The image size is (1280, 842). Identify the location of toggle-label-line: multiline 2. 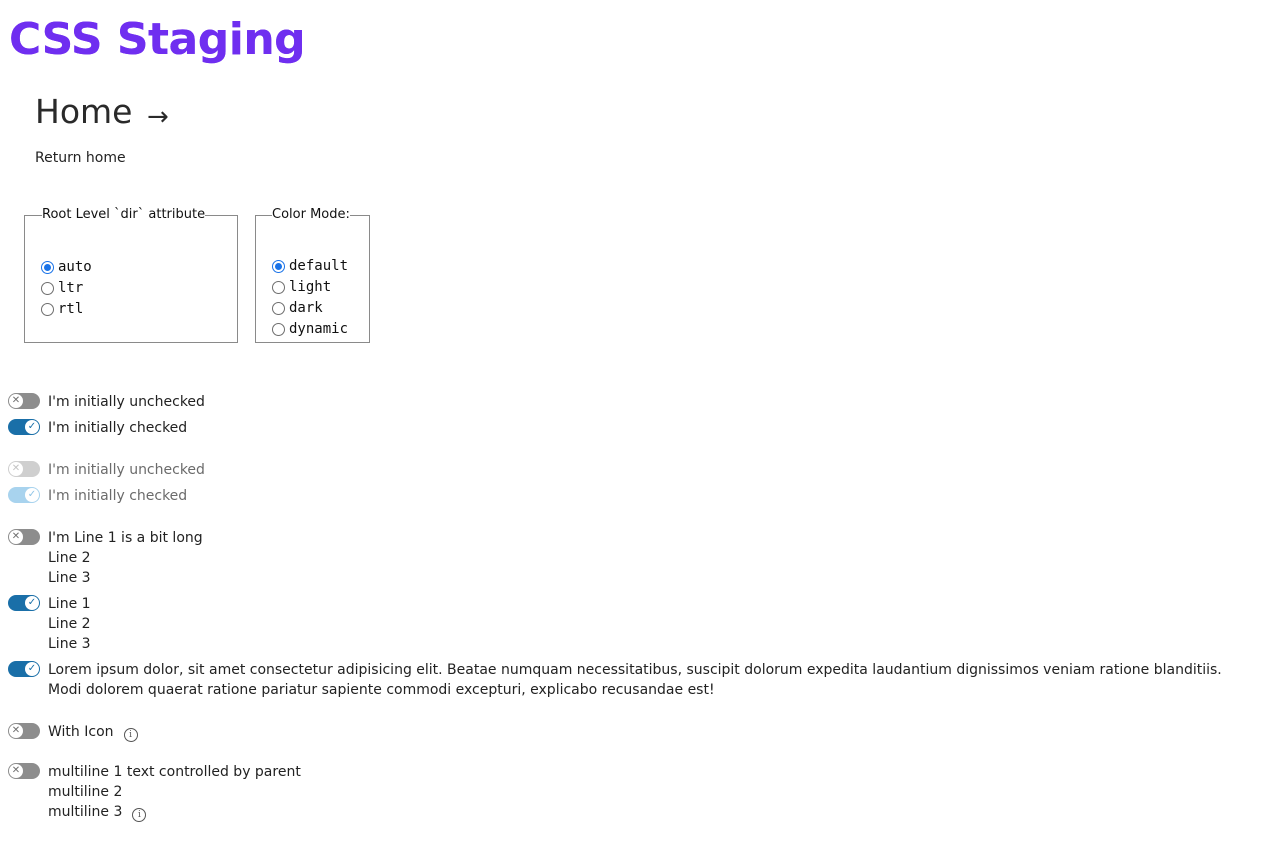
(85, 792).